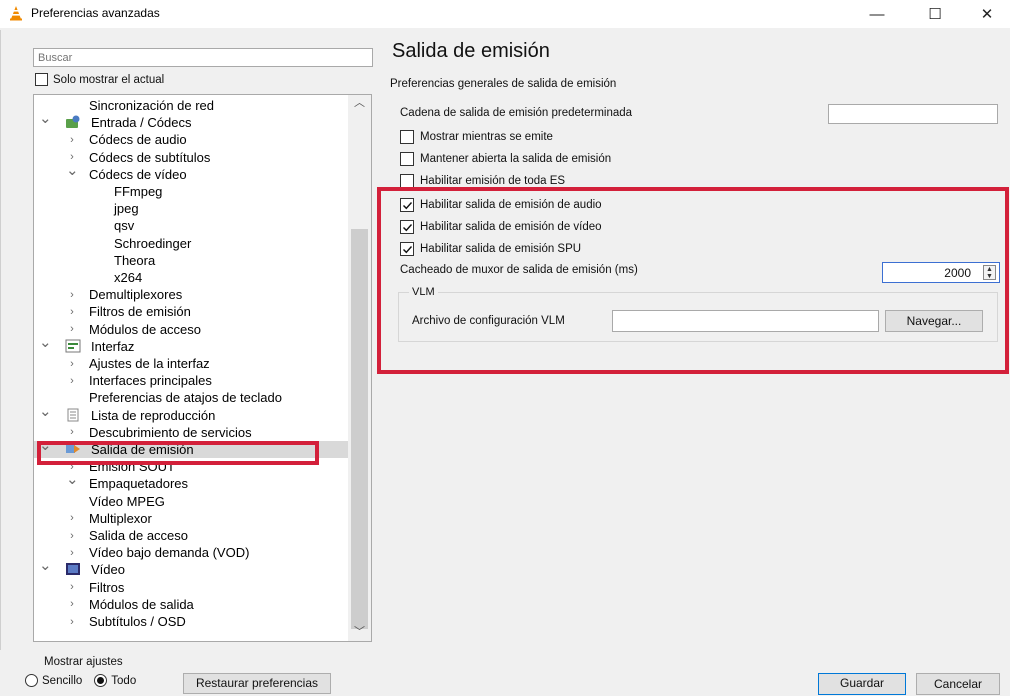 The height and width of the screenshot is (696, 1010). I want to click on tree-item: qsv, so click(191, 225).